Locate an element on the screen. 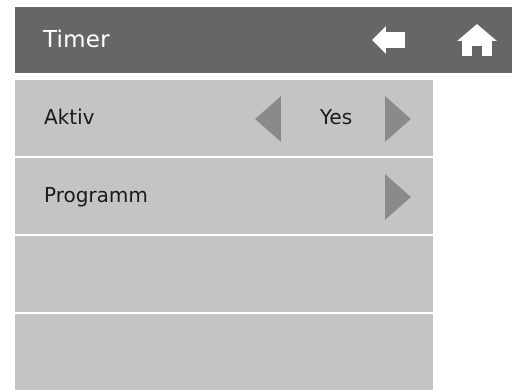  row-value-aktiv: Yes is located at coordinates (336, 117).